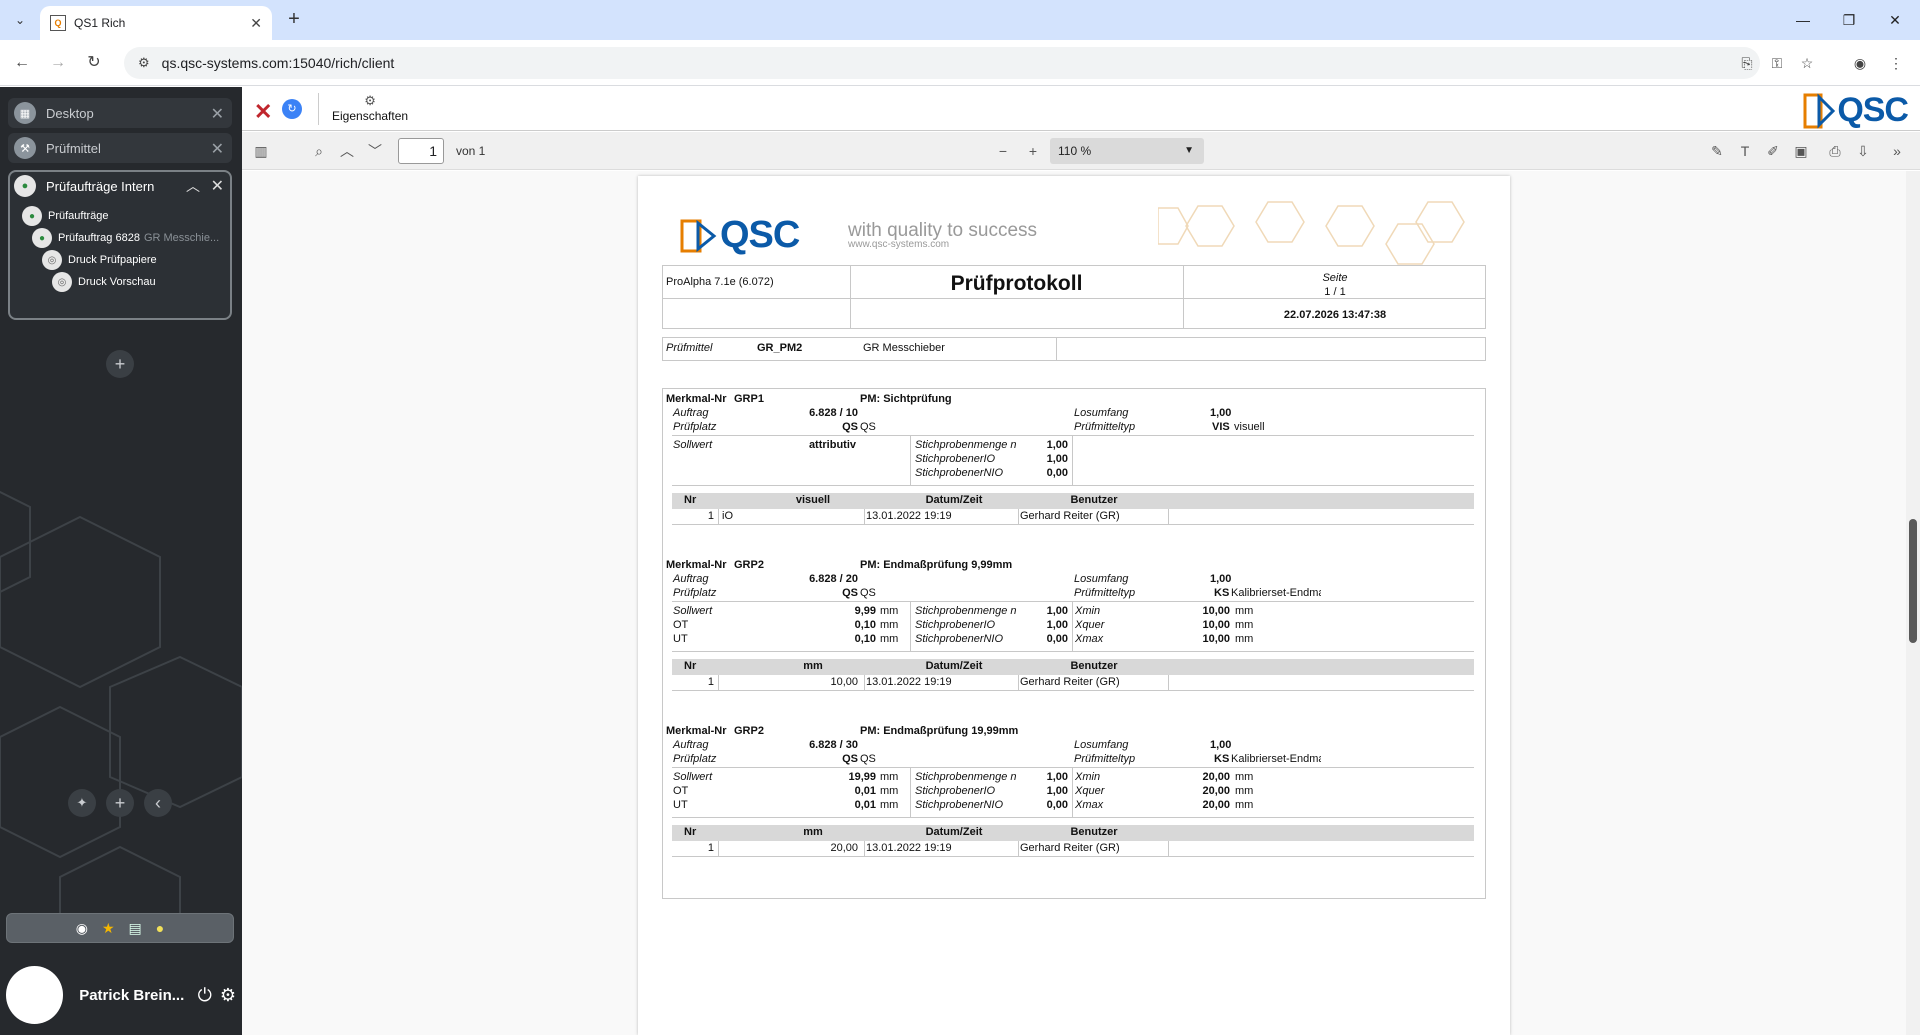  I want to click on zoom-out-icon: −, so click(1003, 151).